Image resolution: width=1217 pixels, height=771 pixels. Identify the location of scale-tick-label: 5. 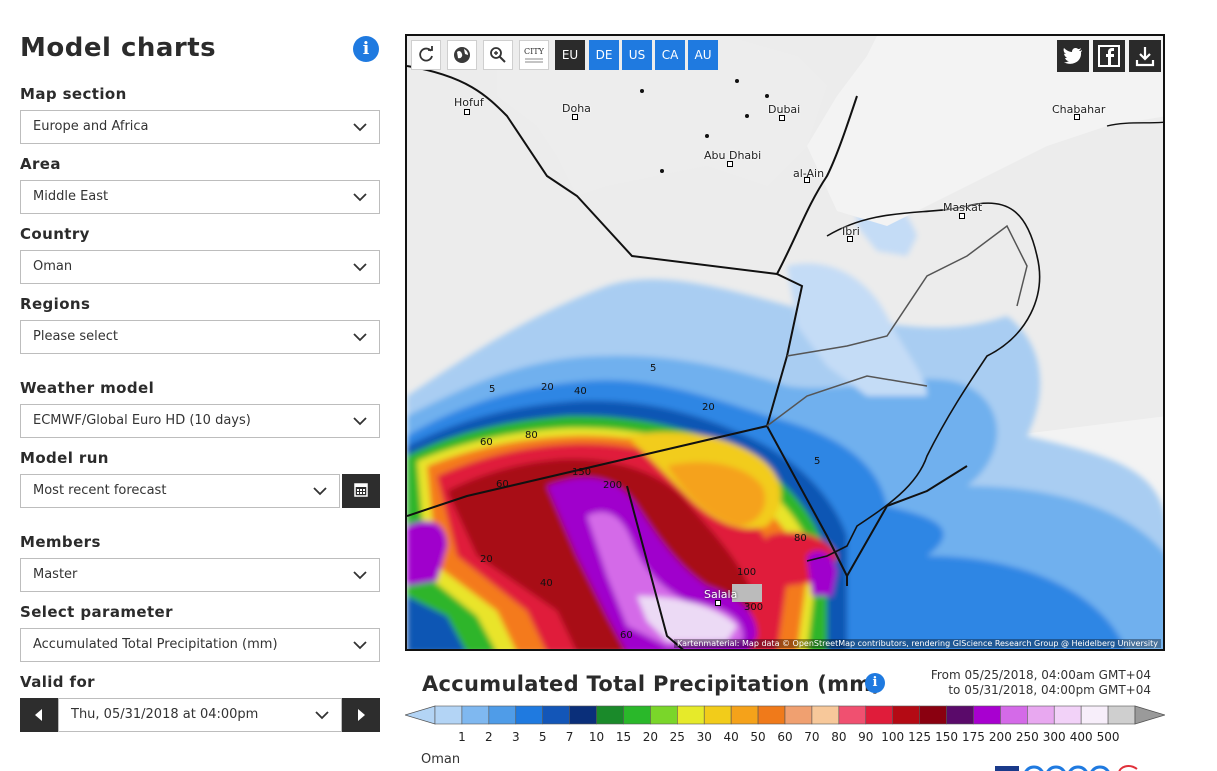
(542, 737).